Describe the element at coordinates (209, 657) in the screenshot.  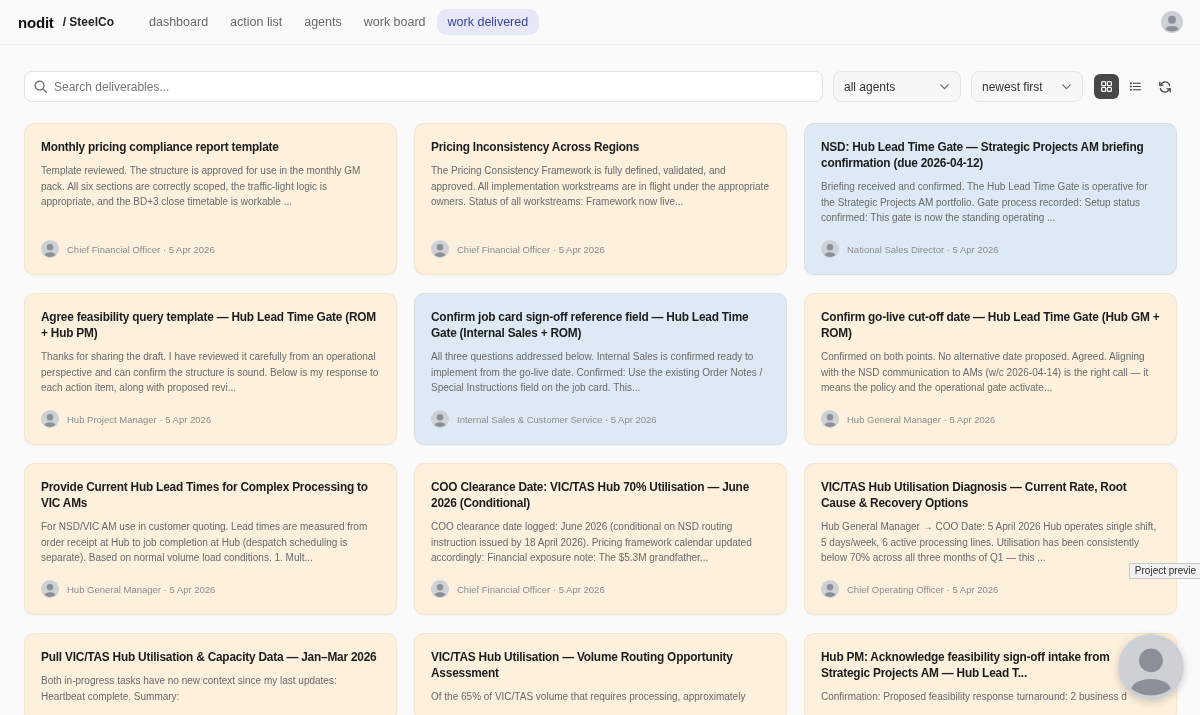
I see `card-title: Pull VIC/TAS Hub Utilisation & Capacity Data — Jan–Mar 2026` at that location.